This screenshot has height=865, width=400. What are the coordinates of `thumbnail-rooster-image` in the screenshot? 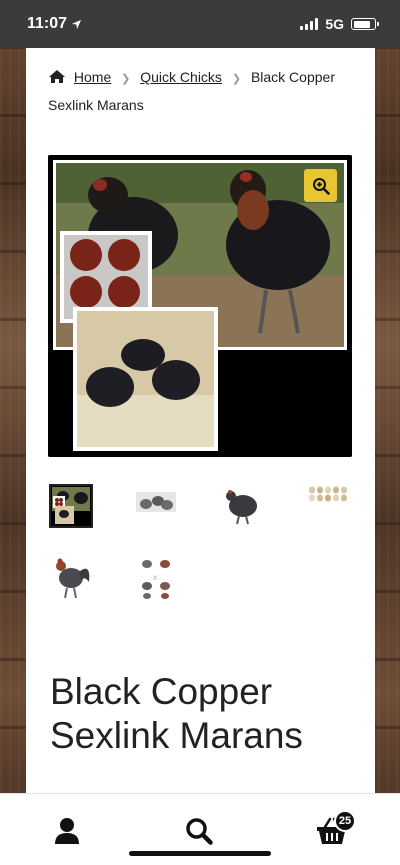 It's located at (73, 578).